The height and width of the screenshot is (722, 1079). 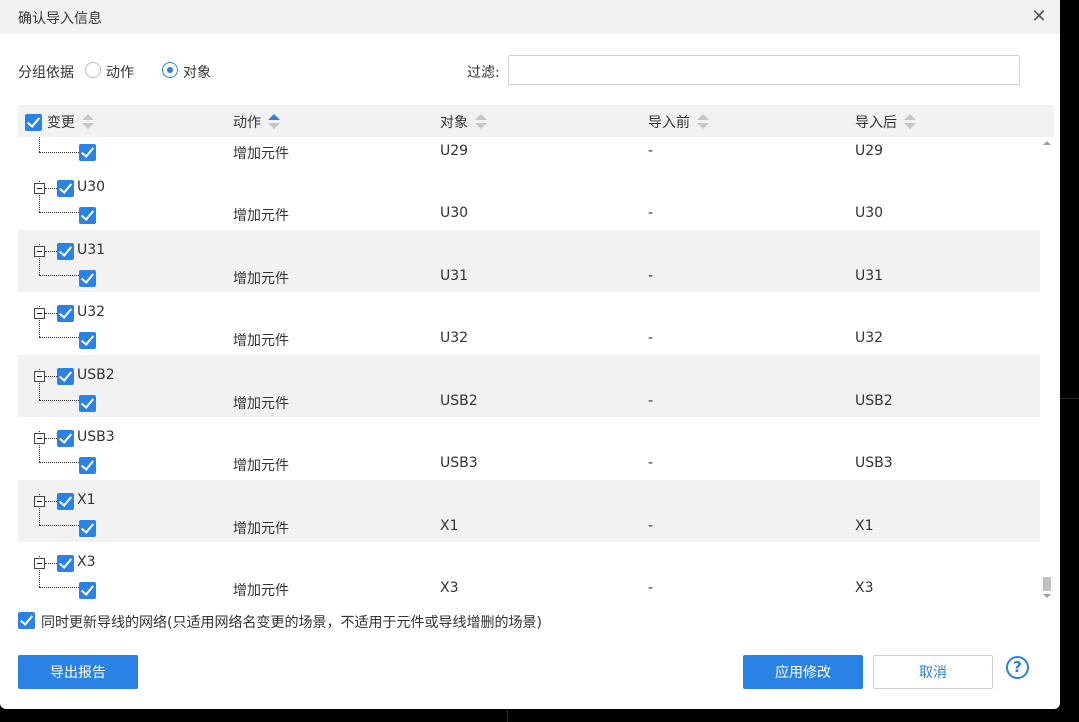 What do you see at coordinates (1047, 584) in the screenshot?
I see `scrollbar-thumb` at bounding box center [1047, 584].